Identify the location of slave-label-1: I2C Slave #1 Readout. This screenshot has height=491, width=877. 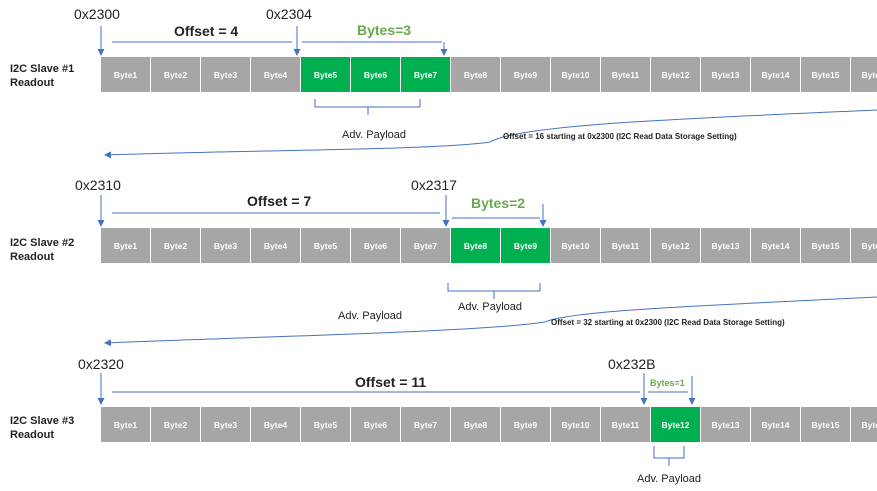
(42, 76).